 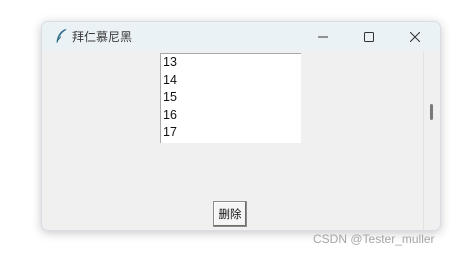 What do you see at coordinates (231, 81) in the screenshot?
I see `list-item: 14` at bounding box center [231, 81].